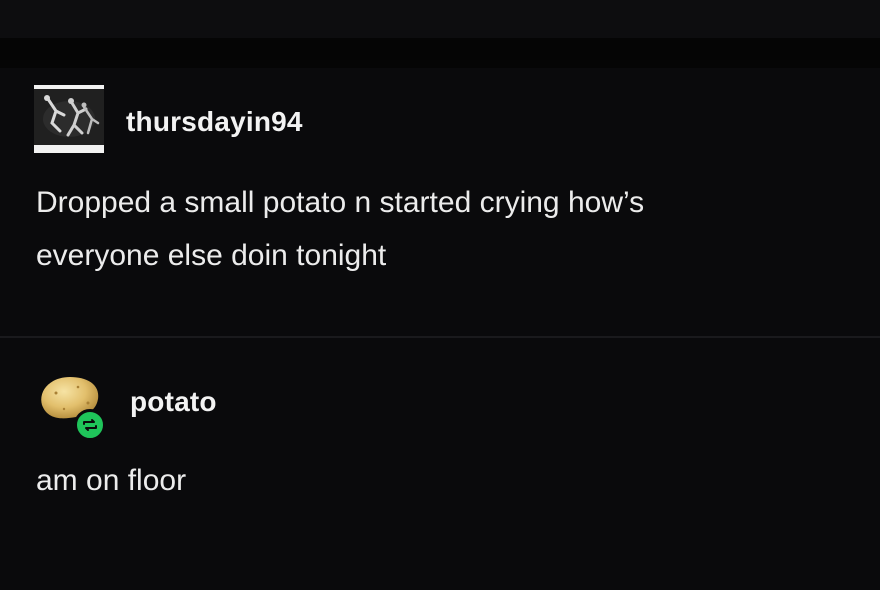 Image resolution: width=880 pixels, height=590 pixels. What do you see at coordinates (440, 19) in the screenshot?
I see `top-strip` at bounding box center [440, 19].